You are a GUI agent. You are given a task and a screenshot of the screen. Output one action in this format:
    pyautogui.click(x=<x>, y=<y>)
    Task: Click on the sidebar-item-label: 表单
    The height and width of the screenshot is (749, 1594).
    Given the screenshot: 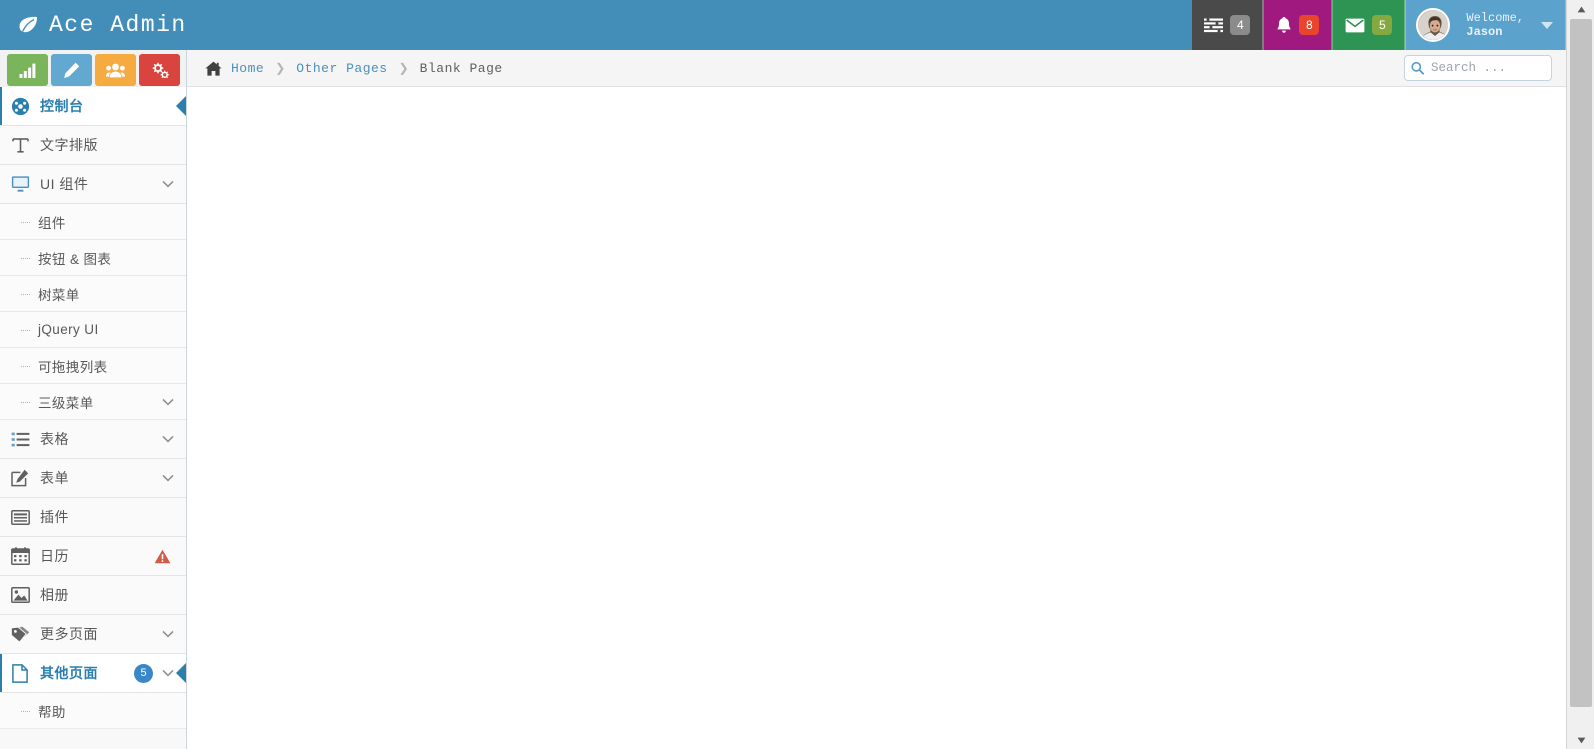 What is the action you would take?
    pyautogui.click(x=54, y=478)
    